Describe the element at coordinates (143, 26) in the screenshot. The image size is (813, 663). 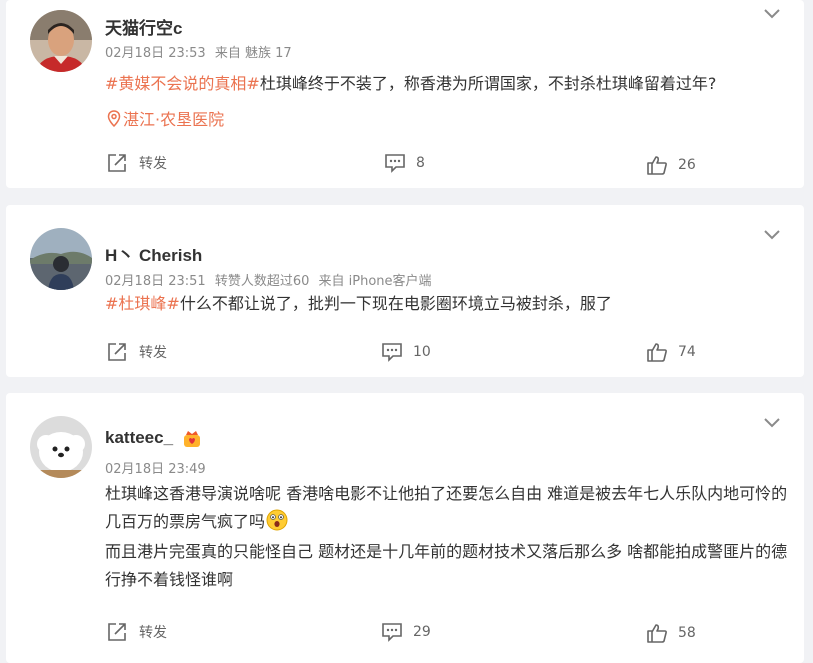
I see `username: 天猫行空c` at that location.